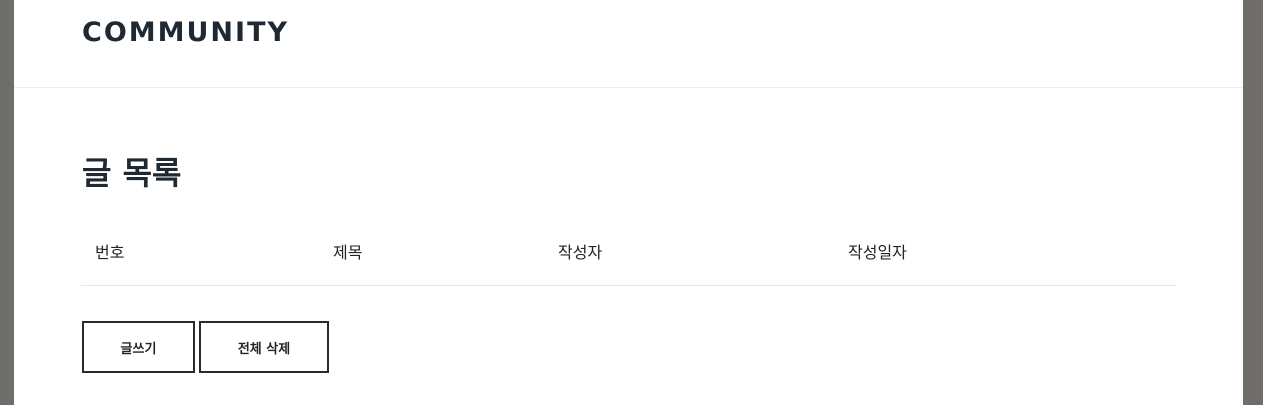 This screenshot has height=405, width=1263. What do you see at coordinates (1012, 257) in the screenshot?
I see `column-header-date: 작성일자` at bounding box center [1012, 257].